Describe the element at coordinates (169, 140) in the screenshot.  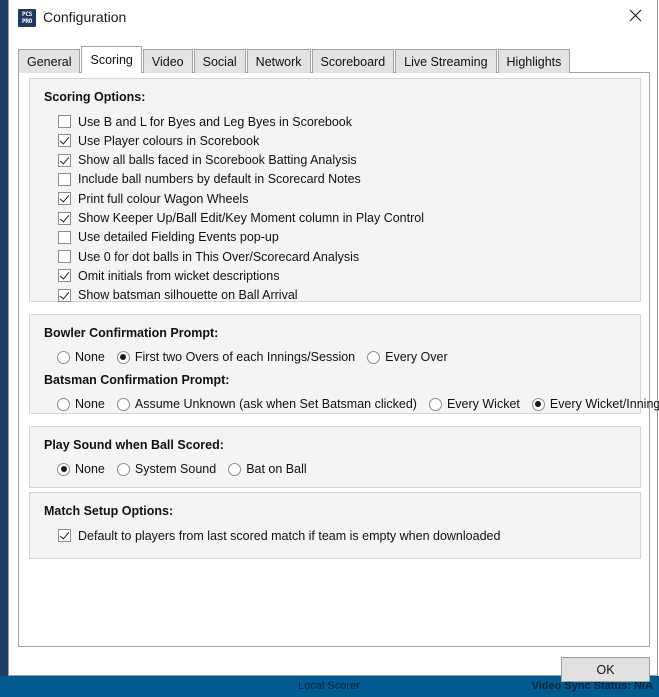
I see `checkbox-label: Use Player colours in Scorebook` at that location.